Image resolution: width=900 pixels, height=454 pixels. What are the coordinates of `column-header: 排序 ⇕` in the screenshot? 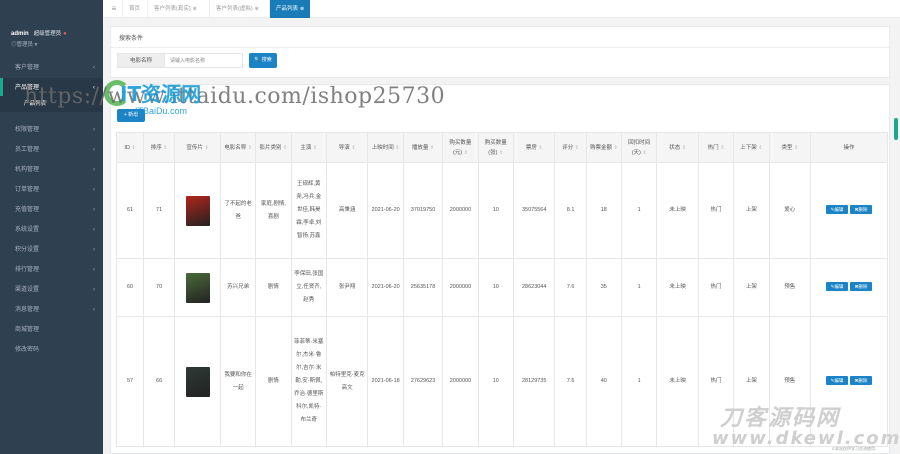 It's located at (159, 147).